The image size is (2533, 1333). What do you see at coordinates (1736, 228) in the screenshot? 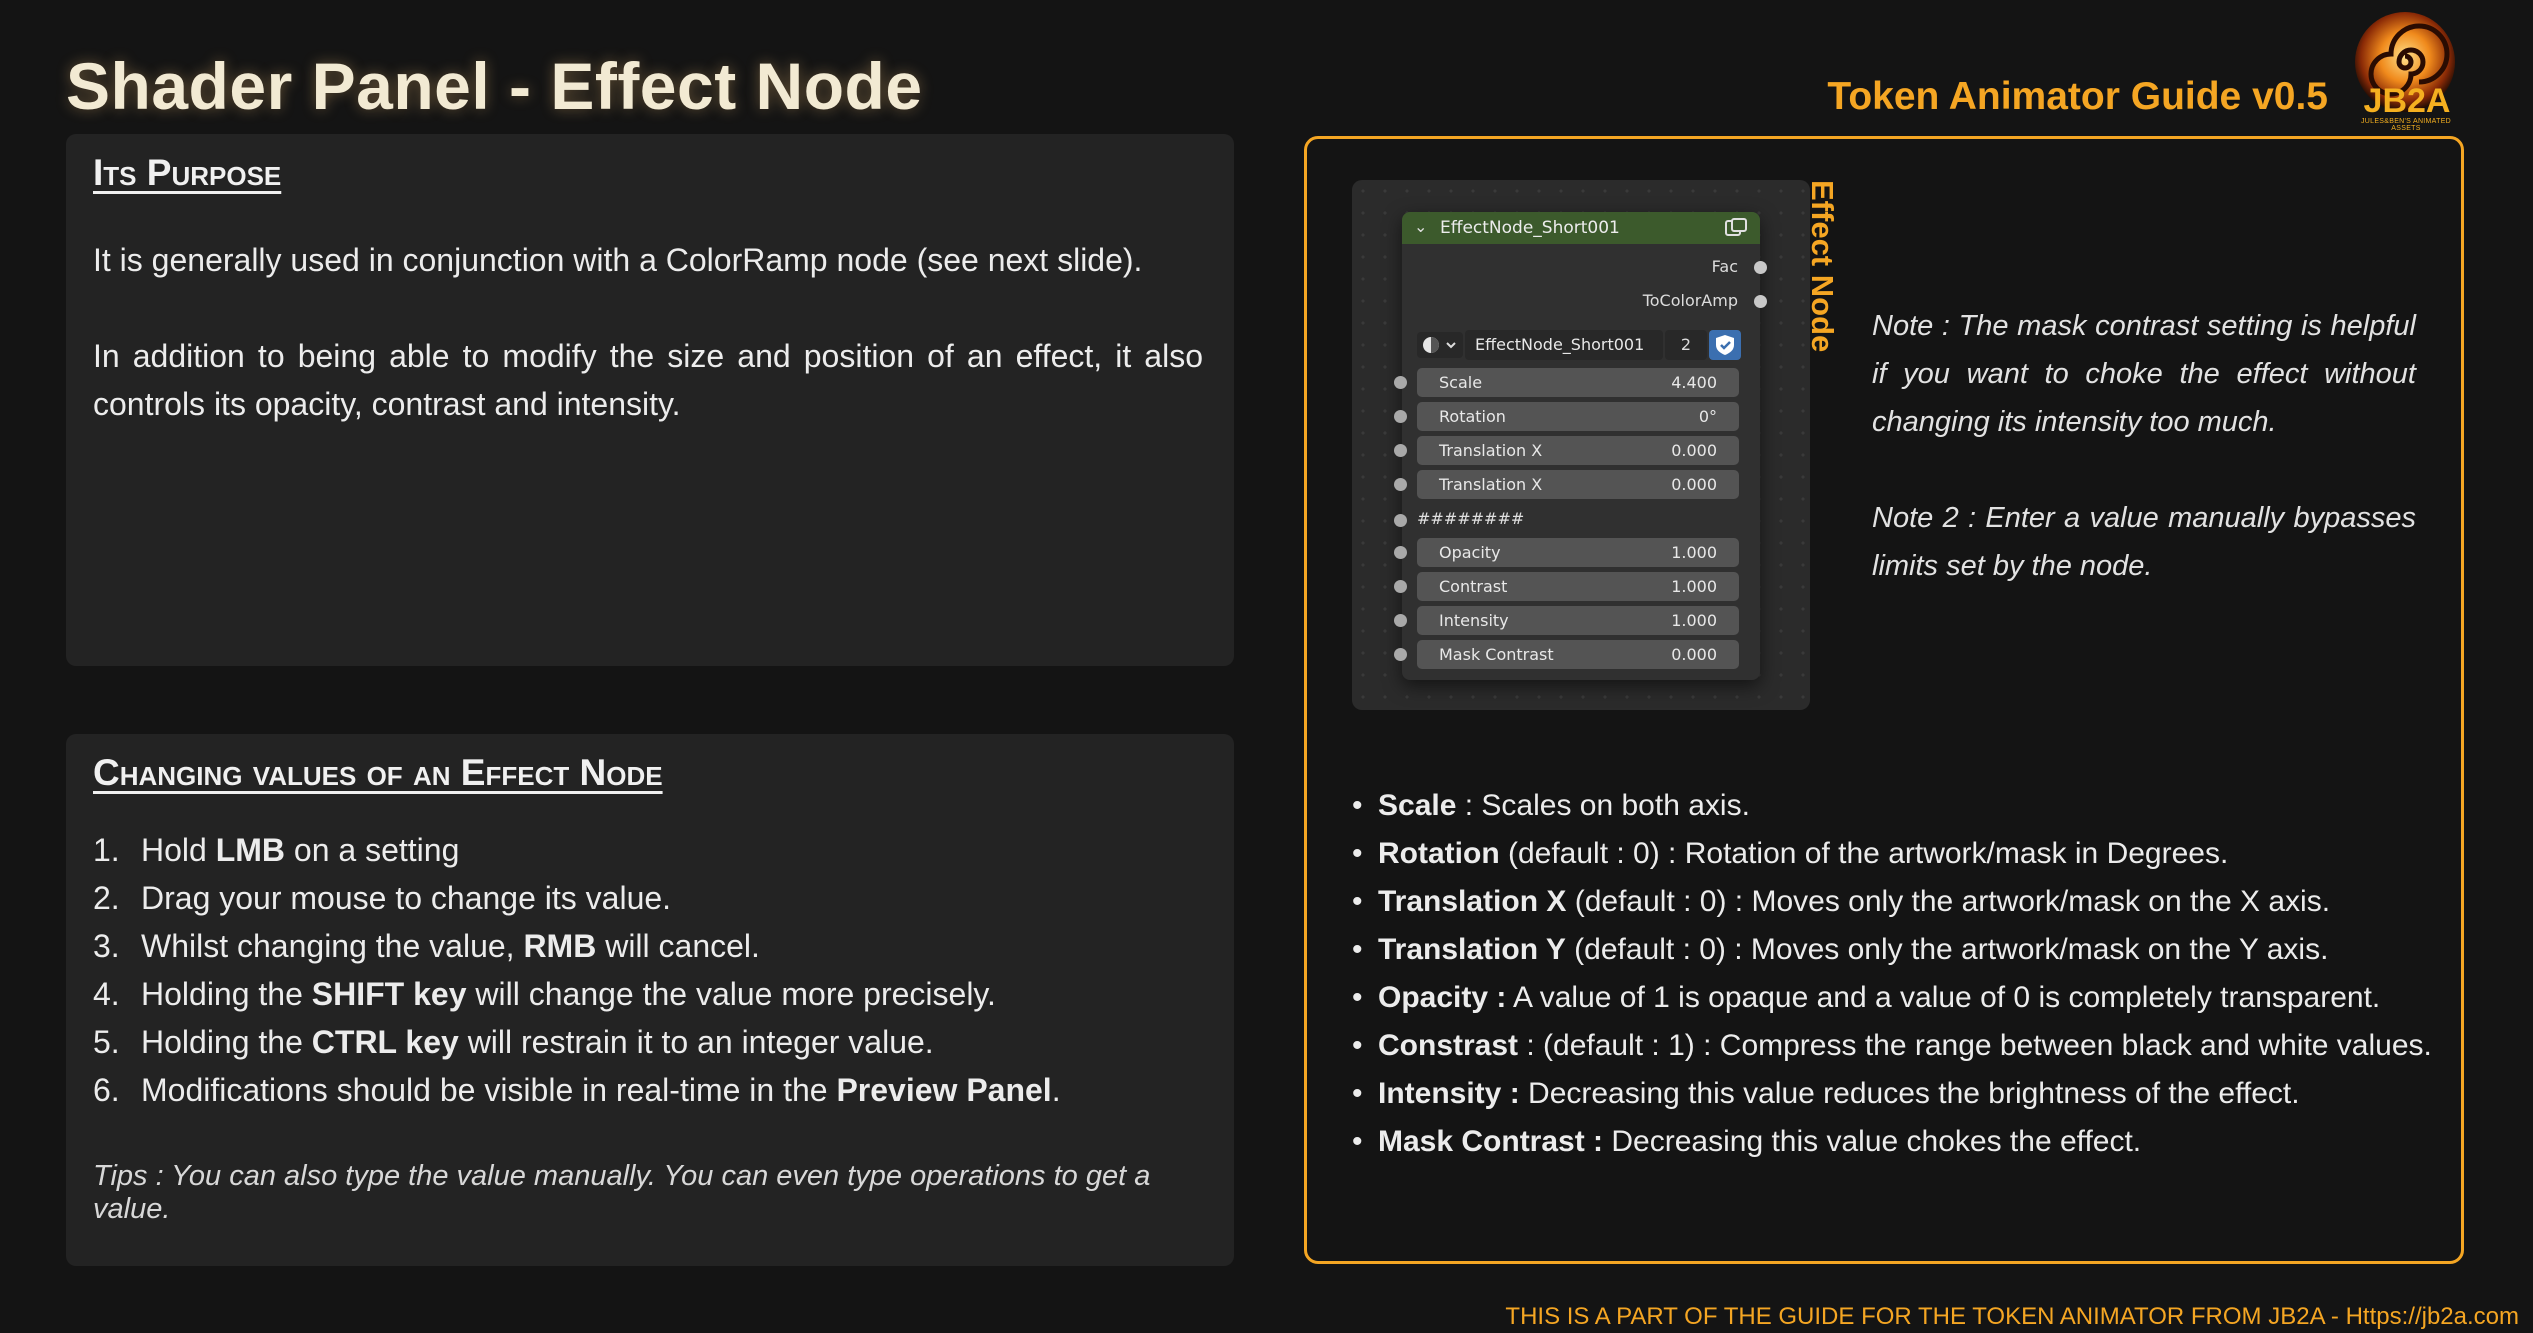
I see `node-group-icon` at bounding box center [1736, 228].